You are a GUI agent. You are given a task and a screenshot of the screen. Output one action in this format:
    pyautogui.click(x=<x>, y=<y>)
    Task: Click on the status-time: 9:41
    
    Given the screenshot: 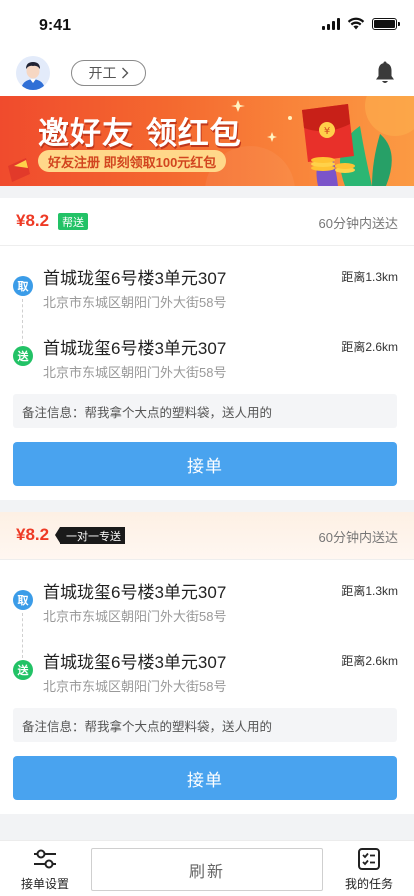 What is the action you would take?
    pyautogui.click(x=55, y=25)
    